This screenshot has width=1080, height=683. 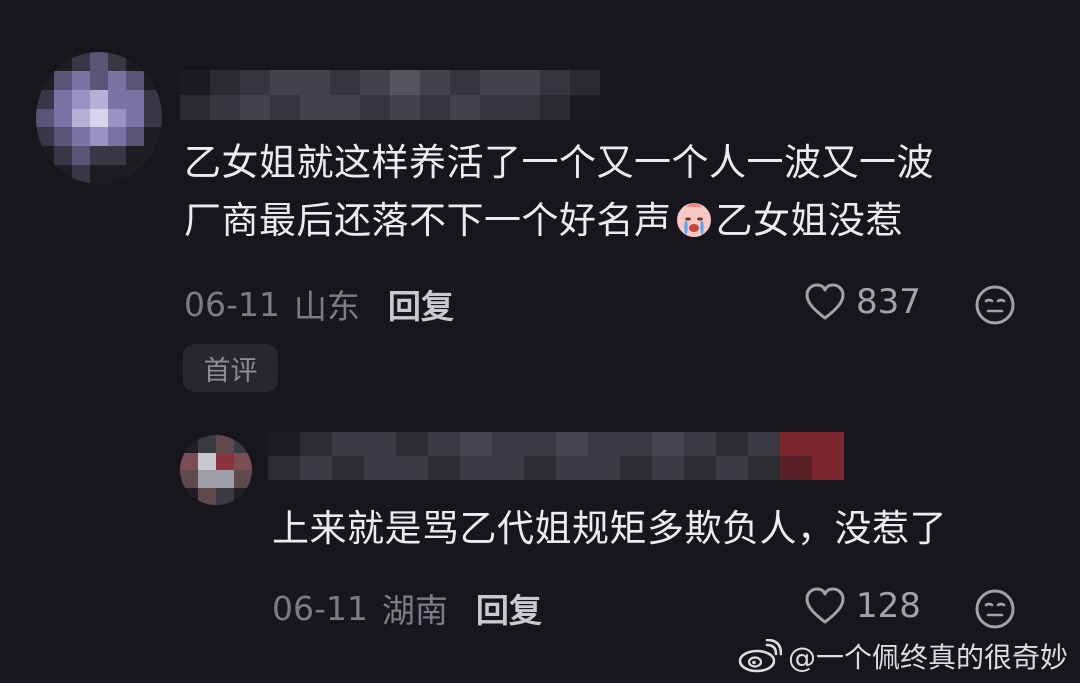 I want to click on like-count: 128, so click(x=888, y=606).